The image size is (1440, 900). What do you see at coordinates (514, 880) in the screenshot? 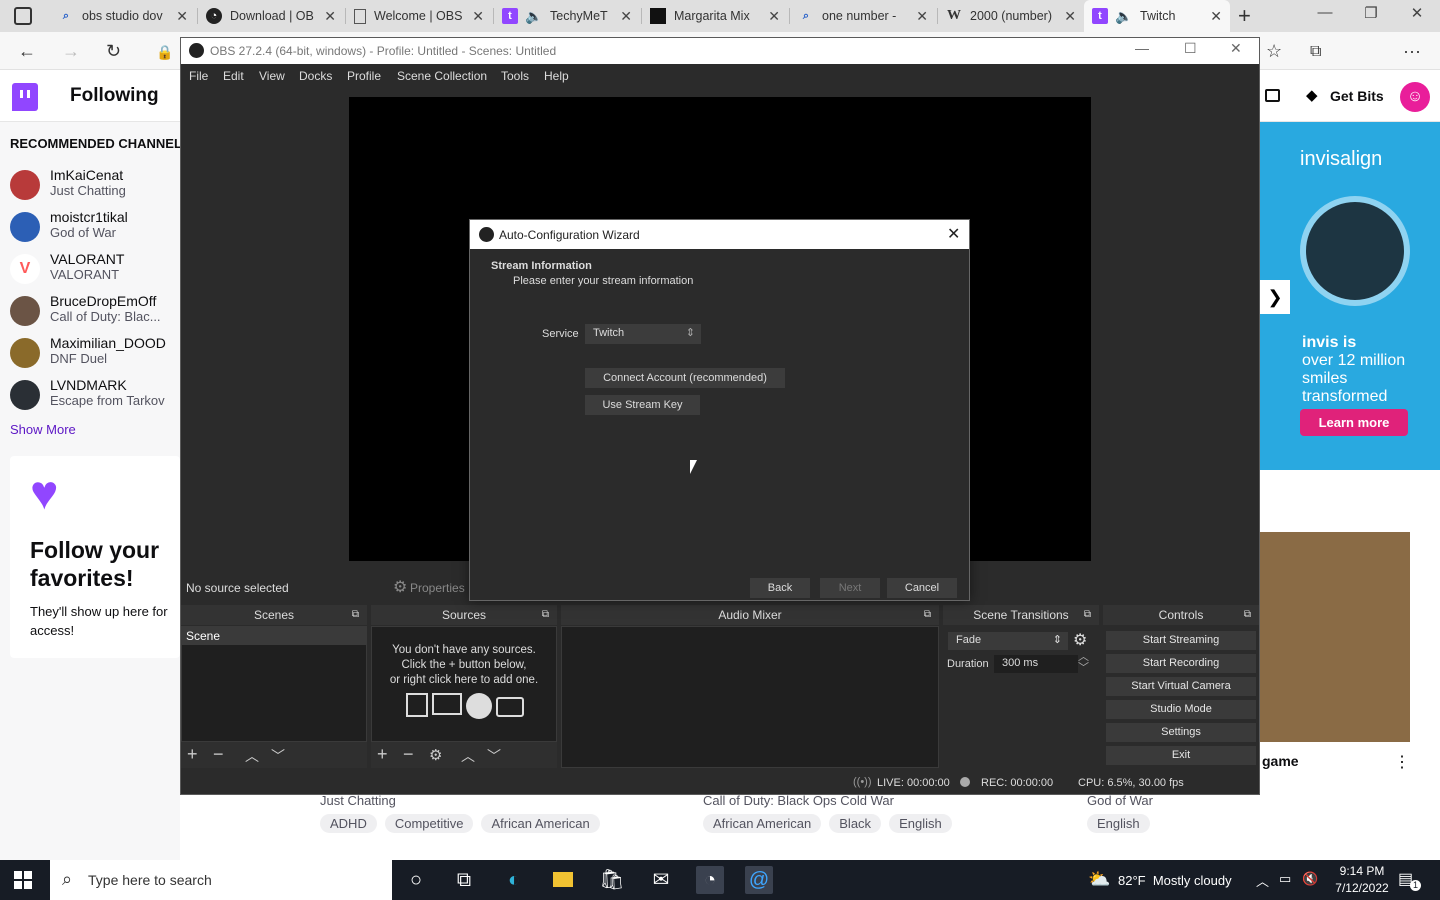
I see `edge-icon: ◐` at bounding box center [514, 880].